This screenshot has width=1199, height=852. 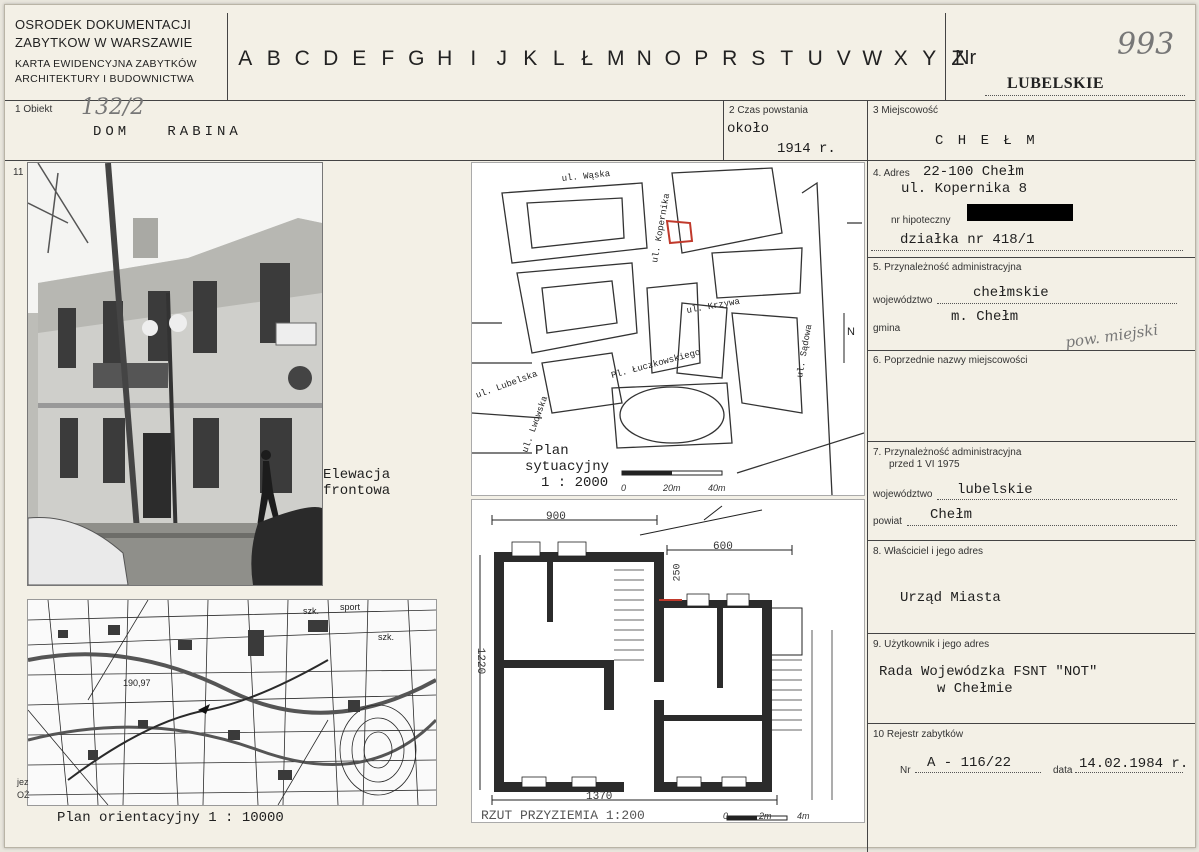 What do you see at coordinates (701, 58) in the screenshot?
I see `alphabet-letter: P` at bounding box center [701, 58].